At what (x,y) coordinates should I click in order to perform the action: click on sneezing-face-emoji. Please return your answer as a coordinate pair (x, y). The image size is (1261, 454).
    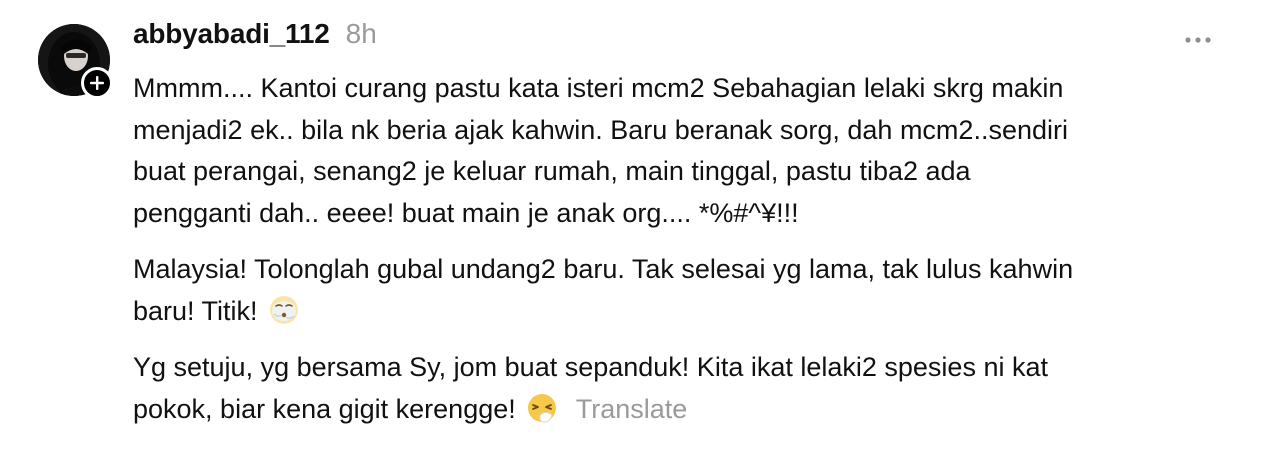
    Looking at the image, I should click on (542, 408).